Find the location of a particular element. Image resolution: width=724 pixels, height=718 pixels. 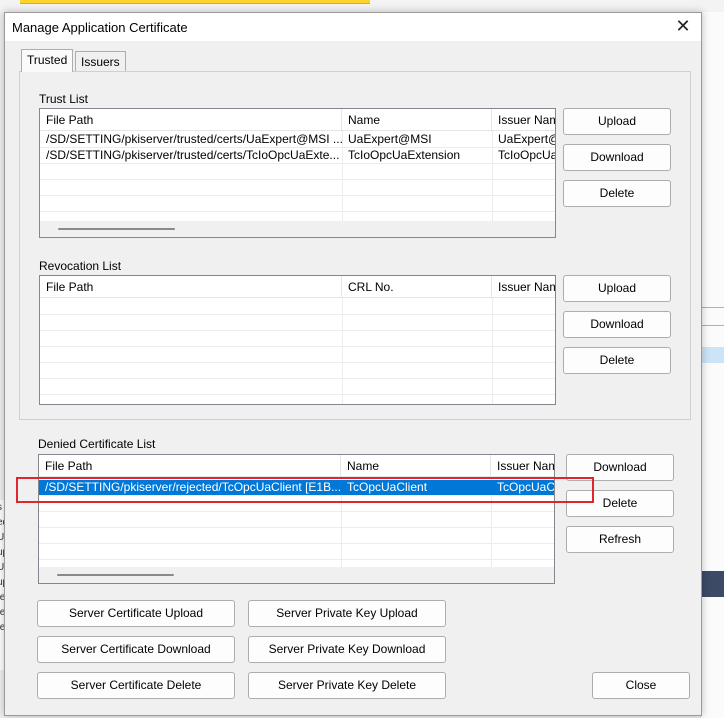

dialog-title: Manage Application Certificate is located at coordinates (100, 27).